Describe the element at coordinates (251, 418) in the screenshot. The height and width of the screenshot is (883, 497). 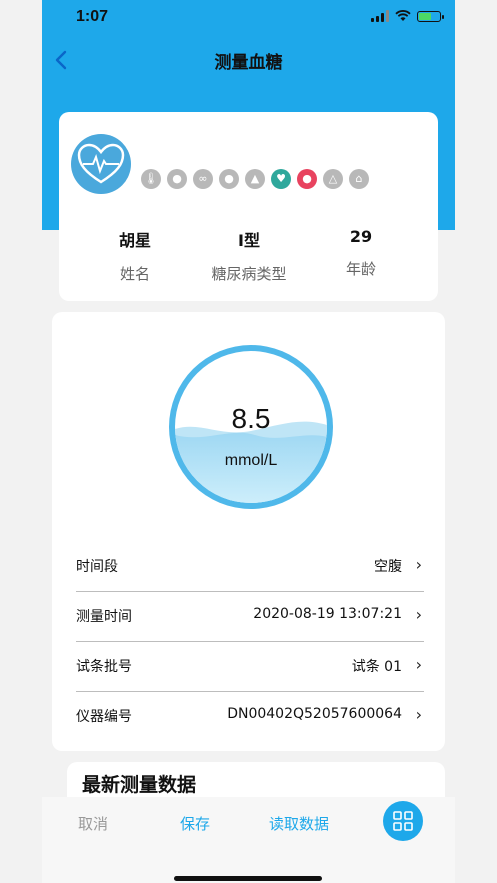
I see `glucose-value: 8.5` at that location.